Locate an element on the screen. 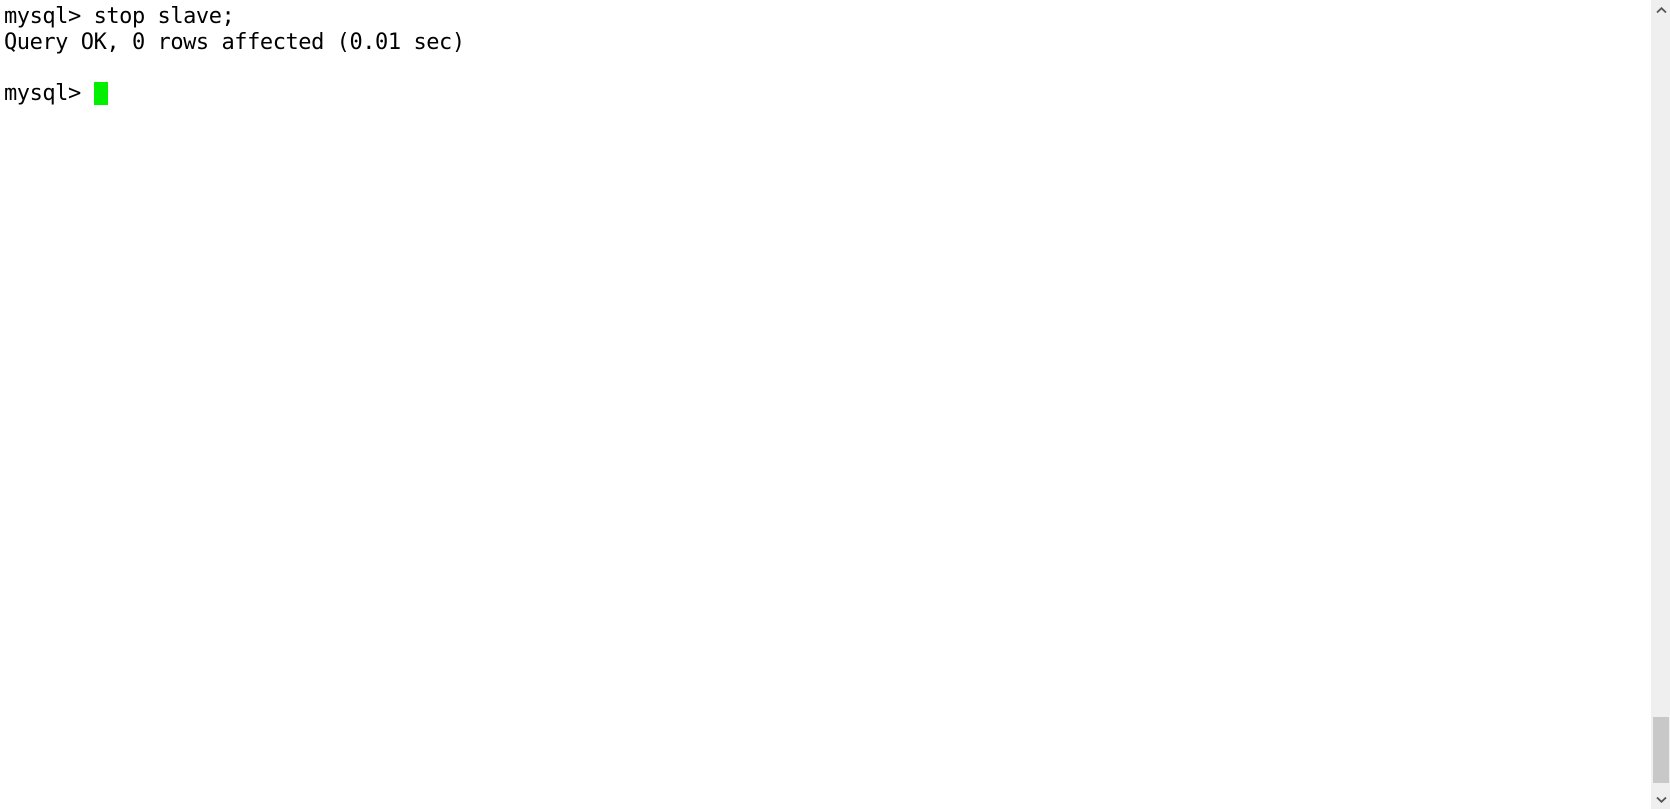 This screenshot has width=1670, height=809. vertical-scrollbar is located at coordinates (1660, 404).